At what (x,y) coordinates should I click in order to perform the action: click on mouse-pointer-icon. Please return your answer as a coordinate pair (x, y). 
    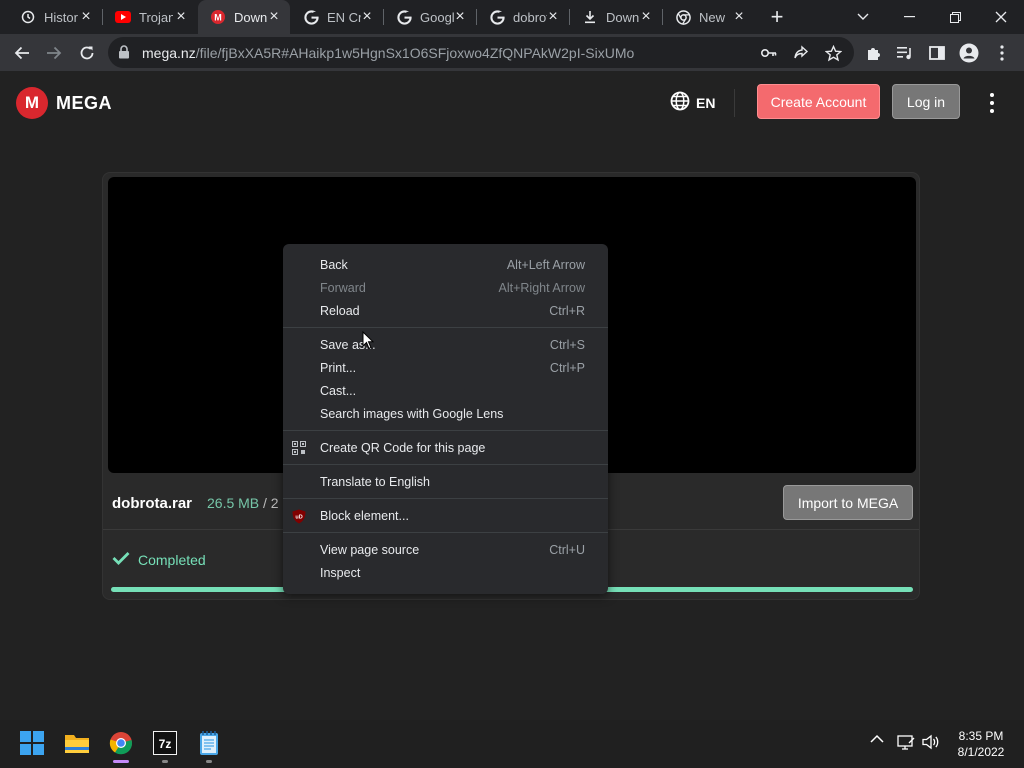
    Looking at the image, I should click on (368, 342).